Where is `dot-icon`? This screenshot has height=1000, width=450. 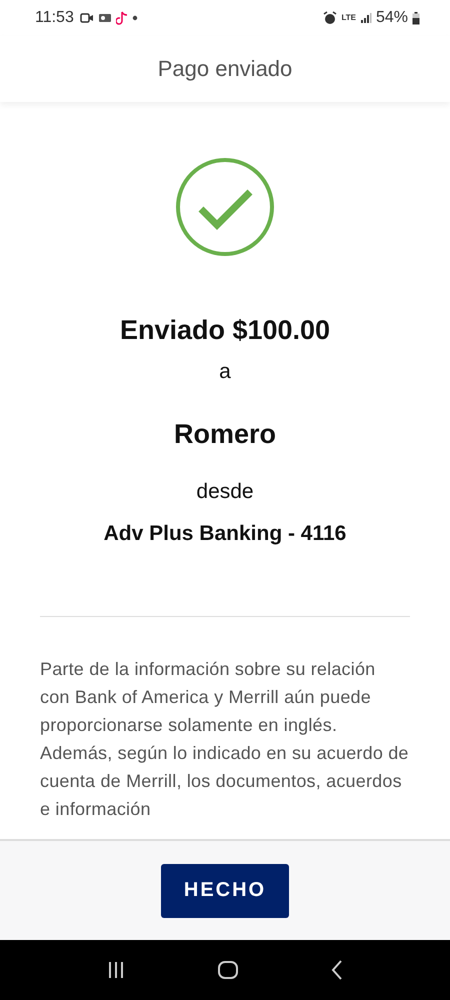 dot-icon is located at coordinates (135, 18).